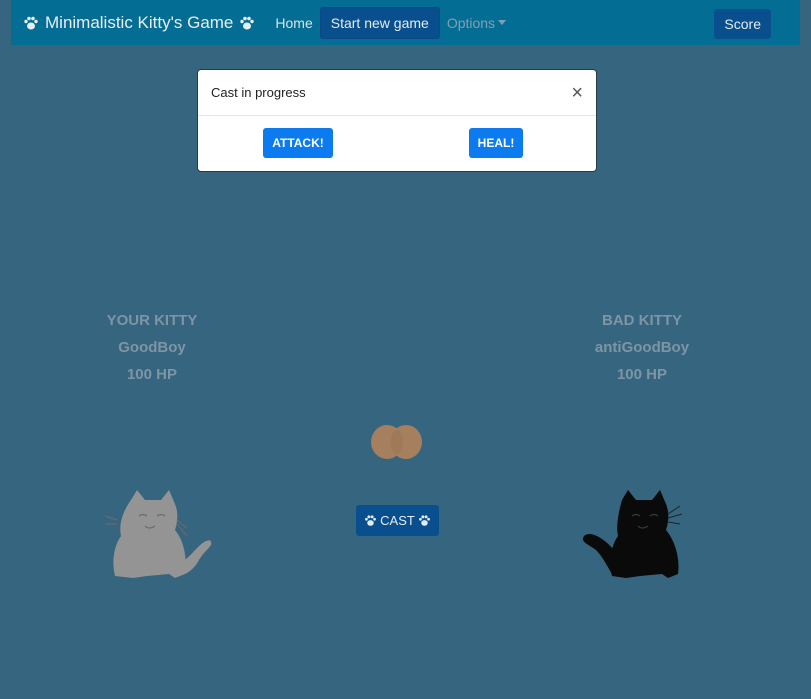 This screenshot has height=699, width=811. I want to click on enemy-name: antiGoodBoy, so click(642, 347).